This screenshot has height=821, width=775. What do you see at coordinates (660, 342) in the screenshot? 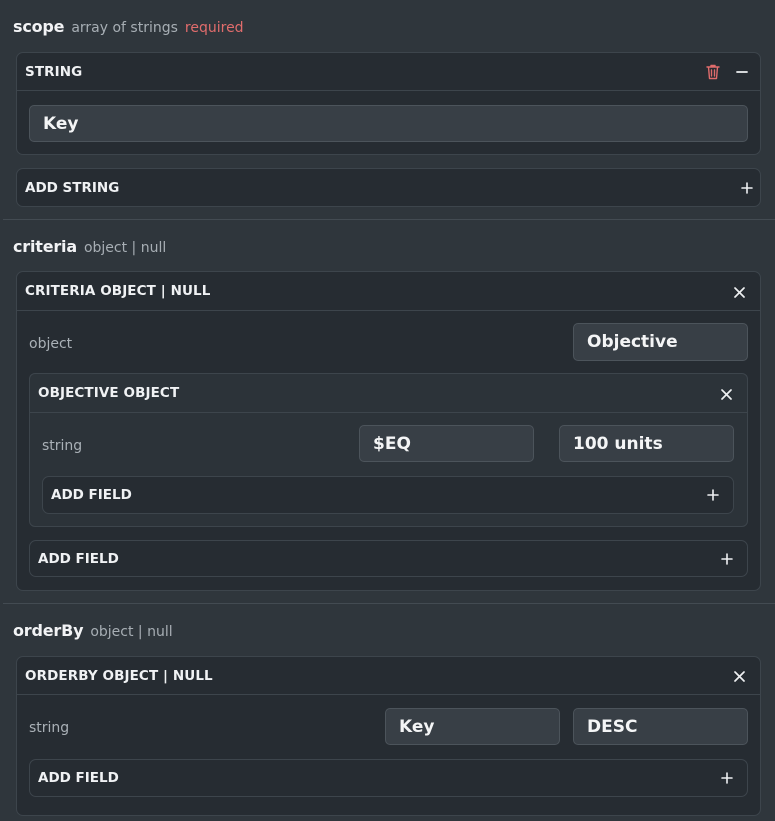
I see `object-type-select: Objective` at bounding box center [660, 342].